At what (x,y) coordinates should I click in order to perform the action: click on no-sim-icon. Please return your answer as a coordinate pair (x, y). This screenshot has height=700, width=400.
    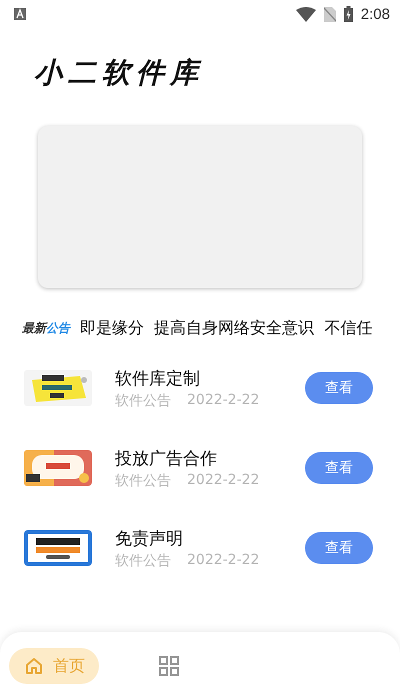
    Looking at the image, I should click on (330, 14).